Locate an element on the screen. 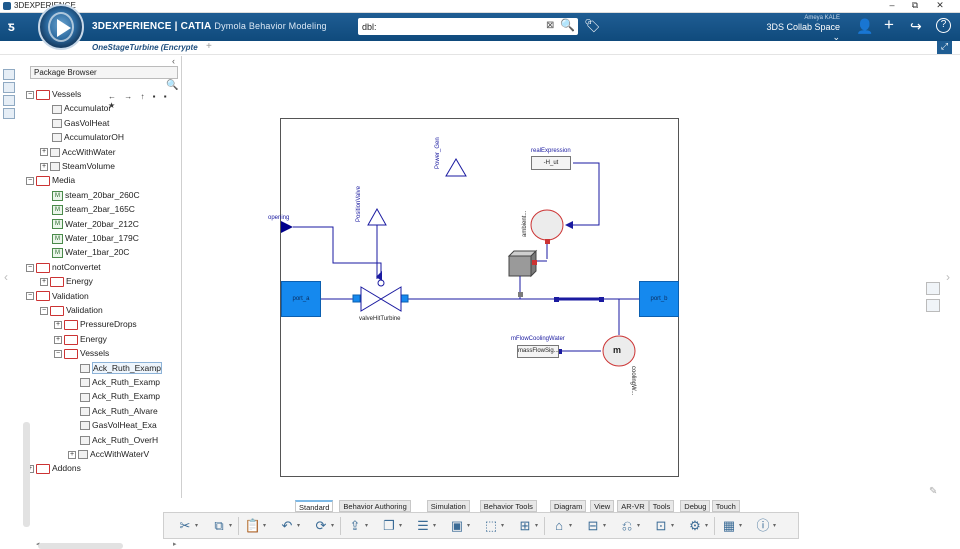  properties-icon: ☰ is located at coordinates (423, 526).